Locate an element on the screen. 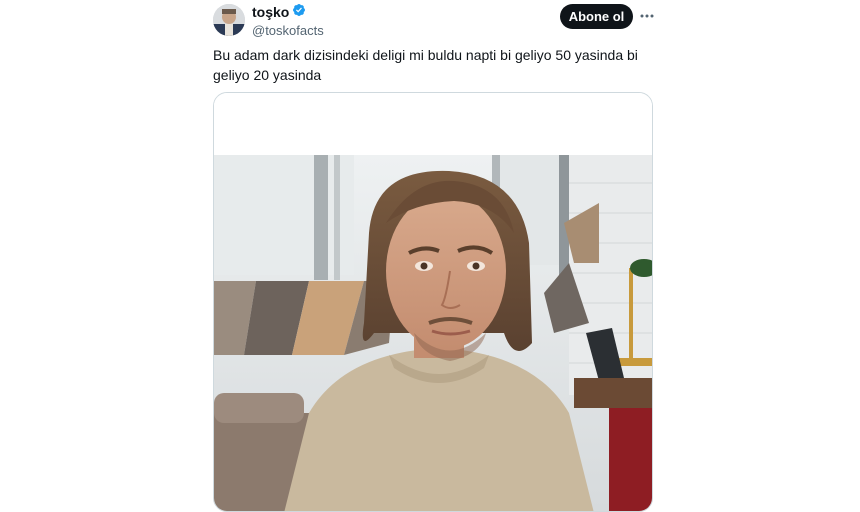 The width and height of the screenshot is (860, 512). verified-badge-icon is located at coordinates (299, 12).